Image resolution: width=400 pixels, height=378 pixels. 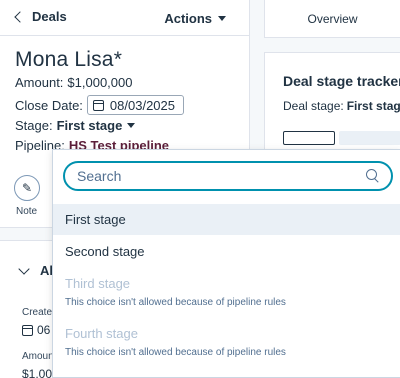 I want to click on amount-property: Amount: $1,000,000, so click(x=74, y=82).